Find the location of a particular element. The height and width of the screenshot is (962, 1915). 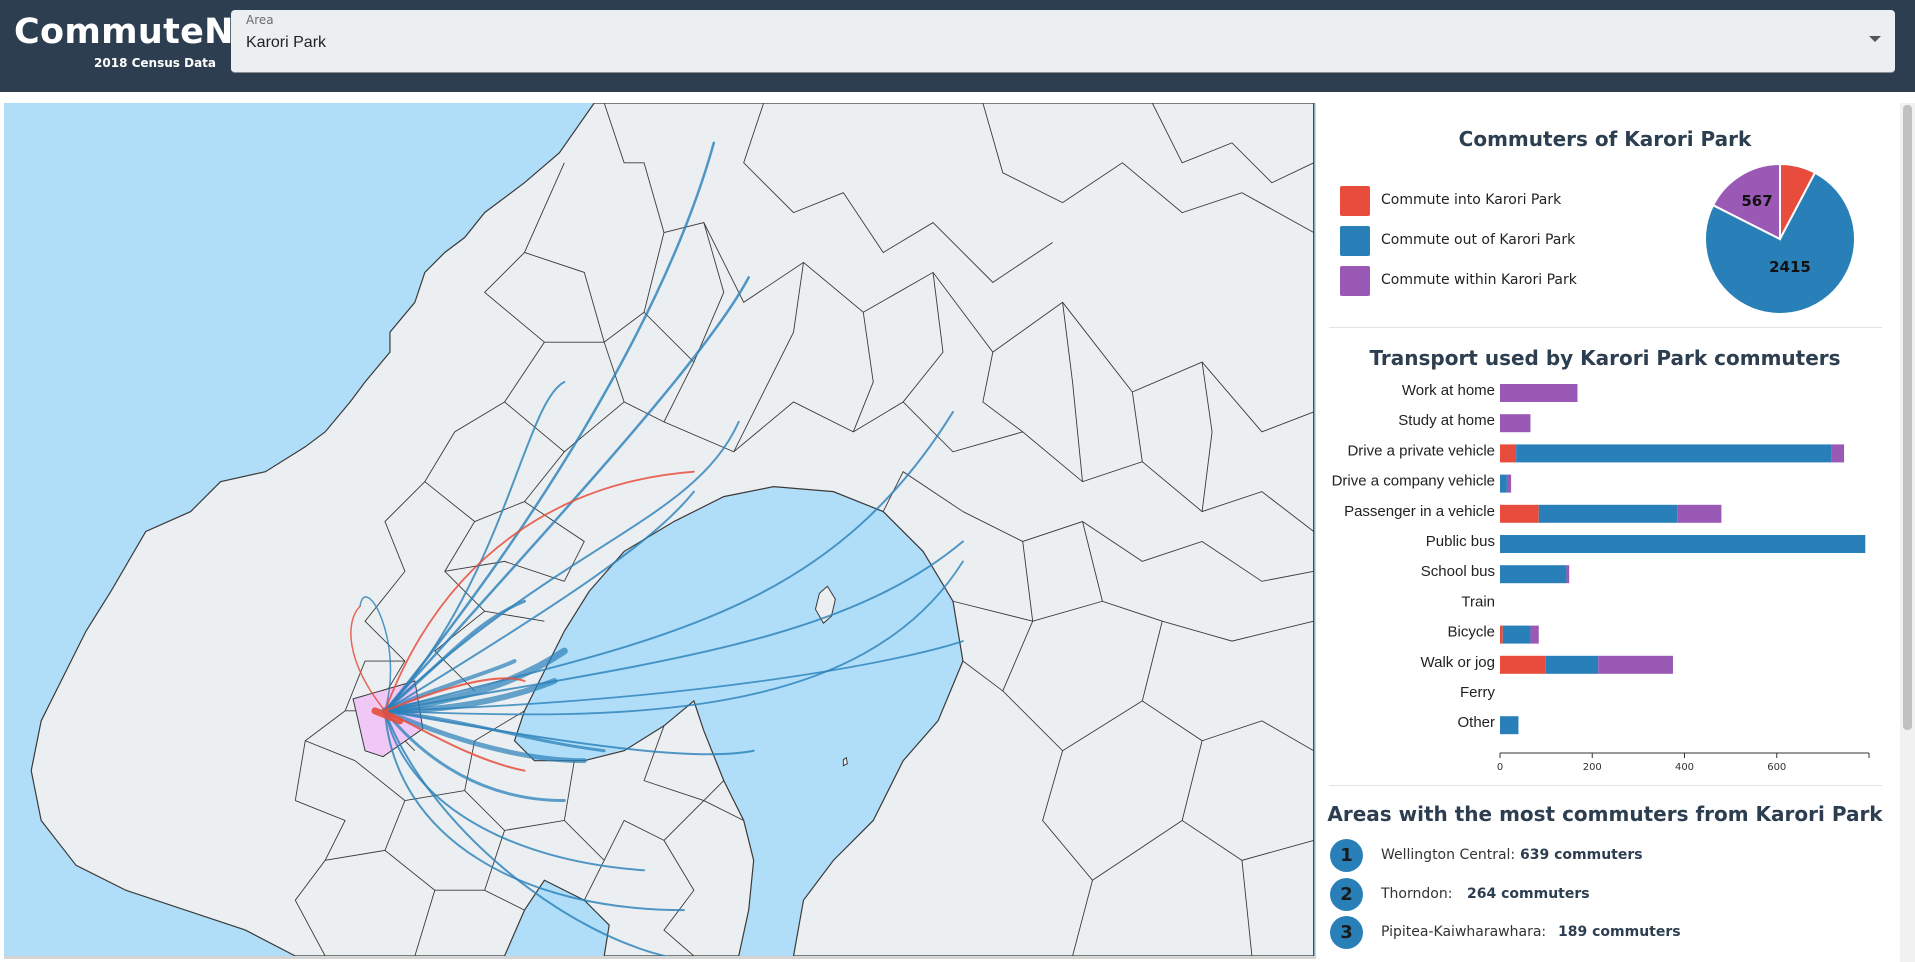

pie-slices is located at coordinates (1780, 238).